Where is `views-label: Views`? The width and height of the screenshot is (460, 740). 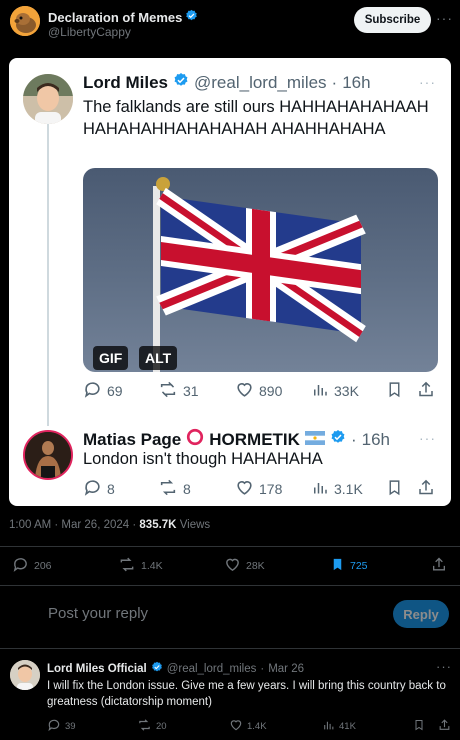
views-label: Views is located at coordinates (193, 525).